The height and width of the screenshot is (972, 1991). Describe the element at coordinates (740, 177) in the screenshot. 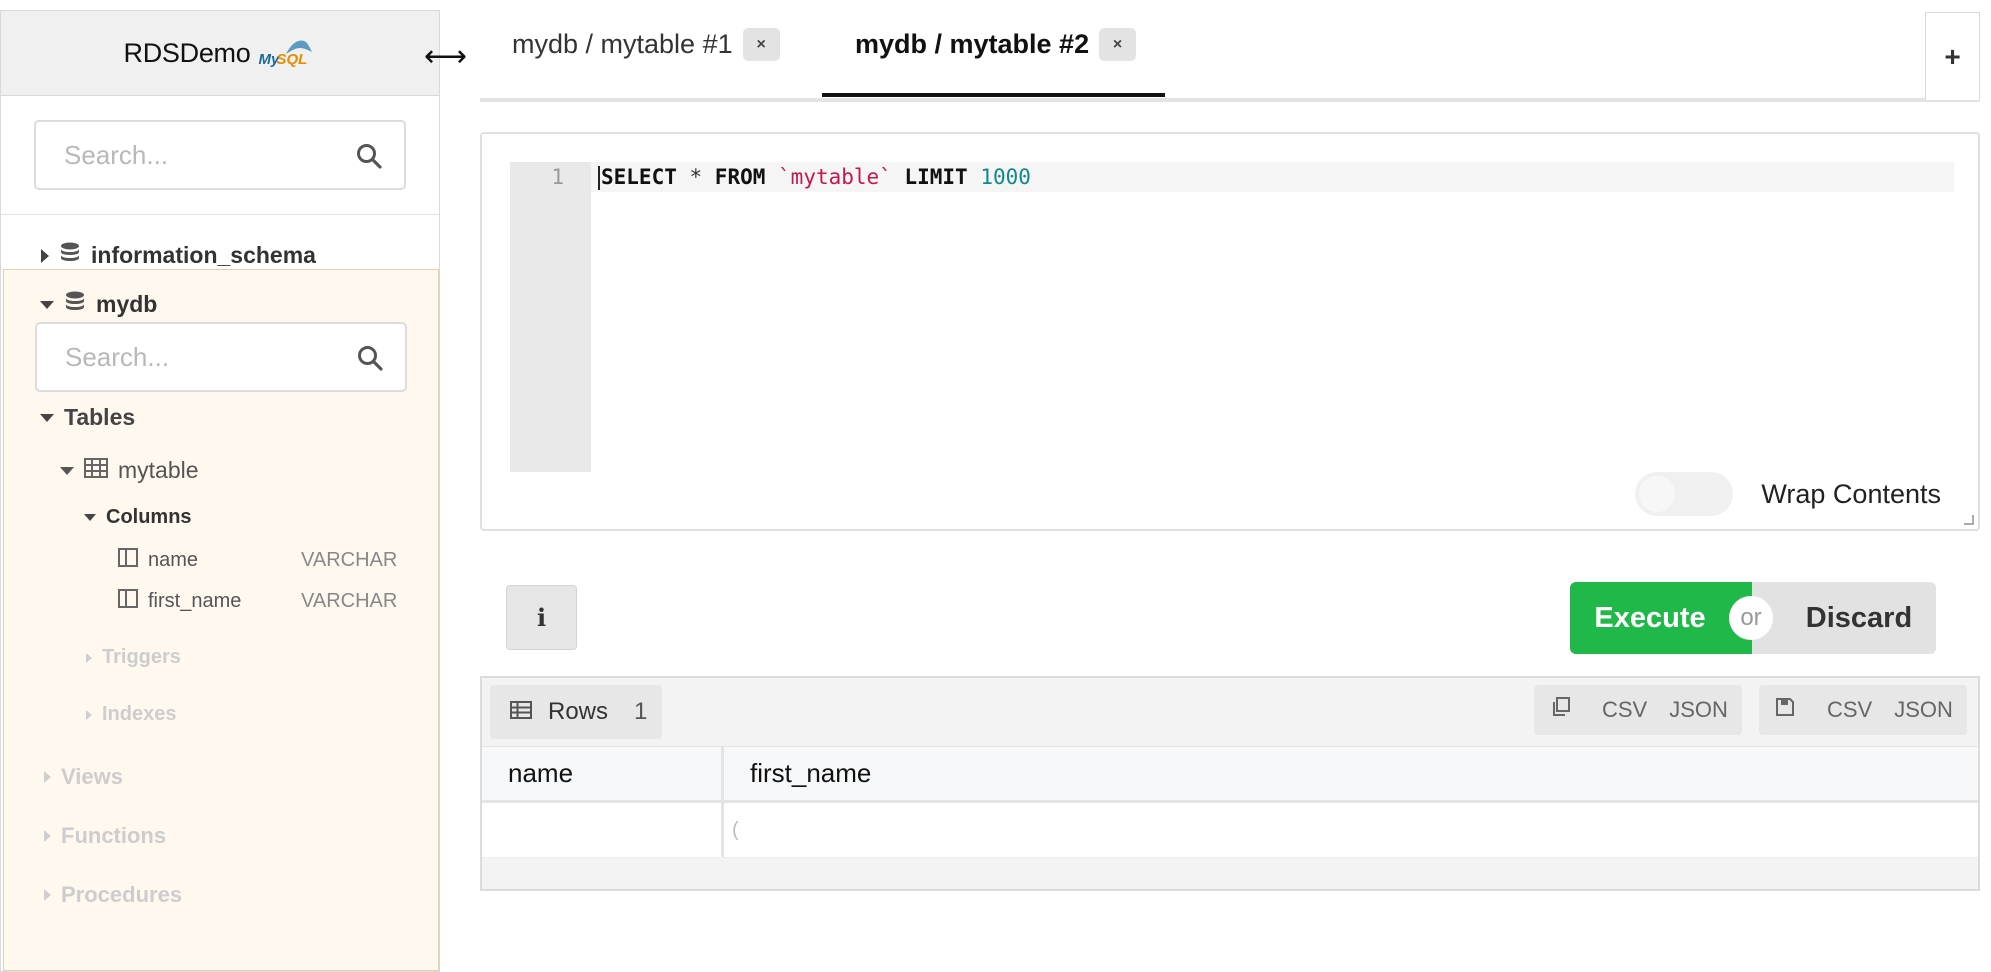

I see `sql-keyword: FROM` at that location.